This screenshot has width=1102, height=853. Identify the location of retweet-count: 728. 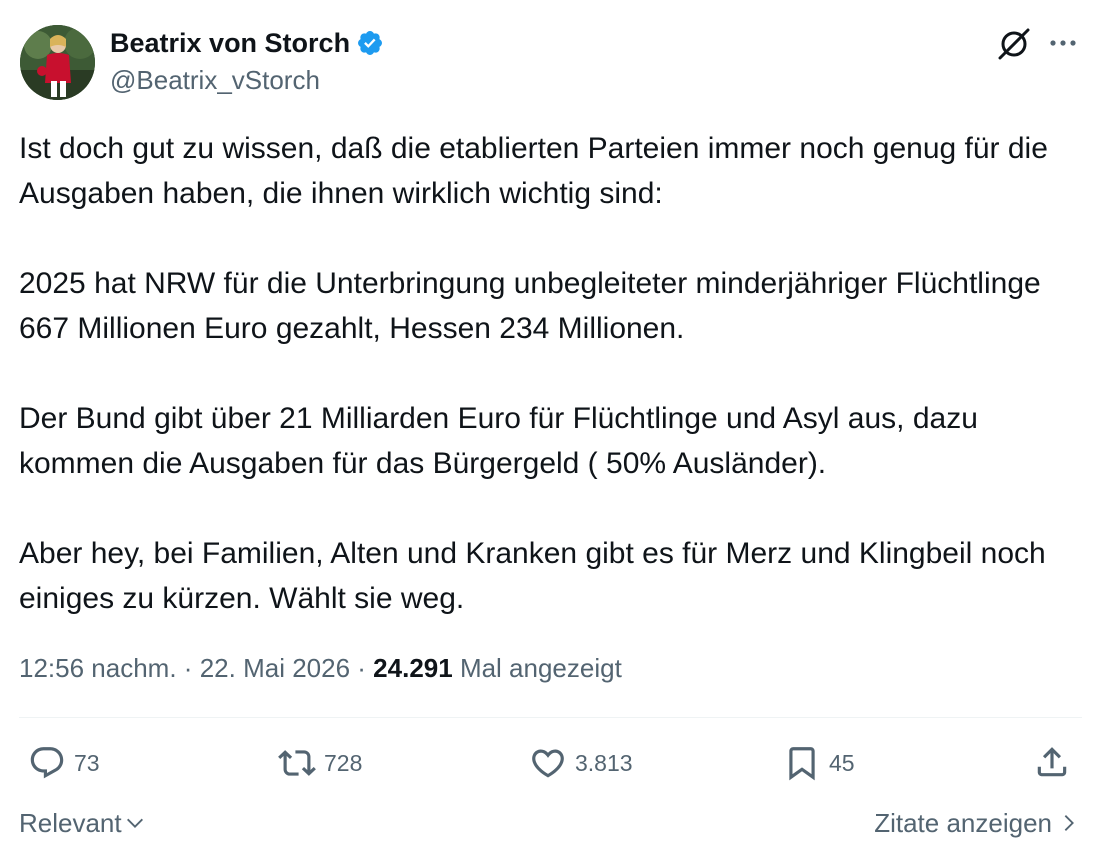
(343, 763).